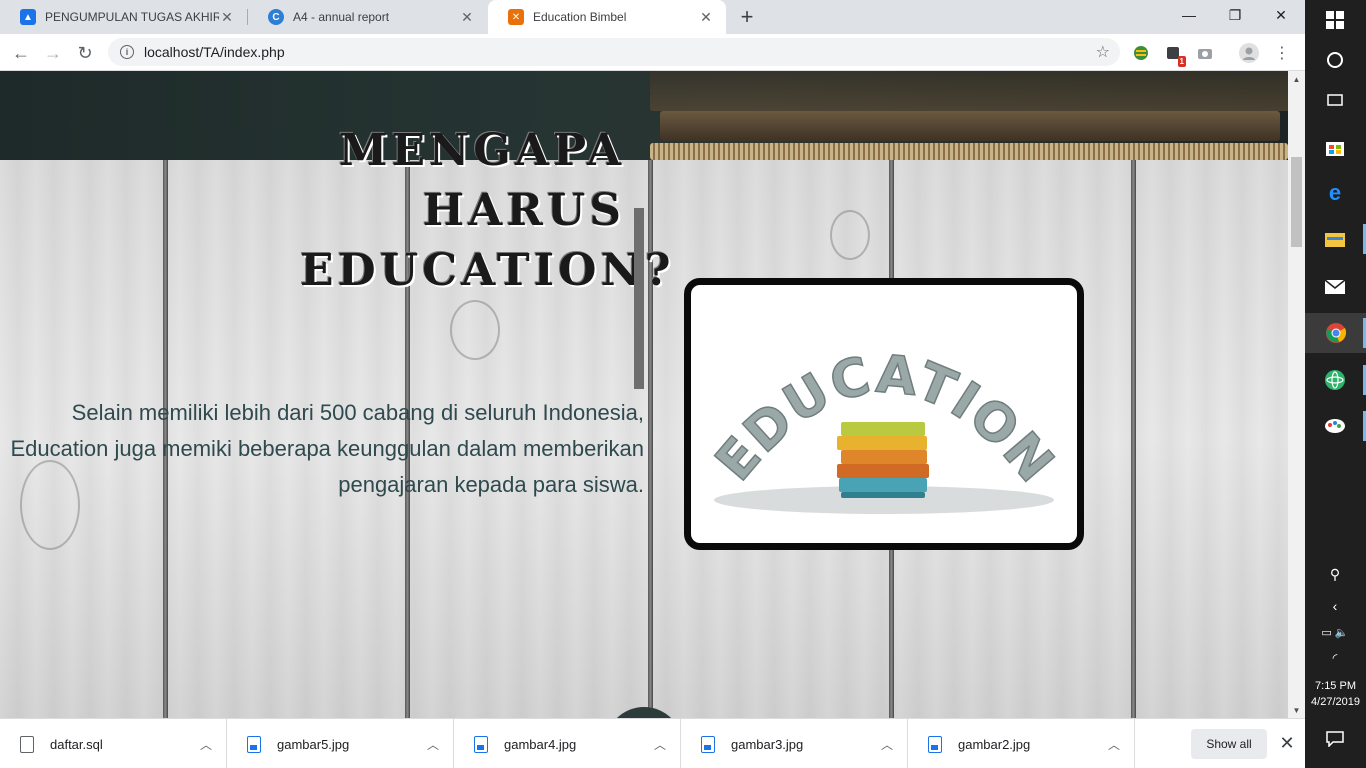  I want to click on browser-toolbar: ← → ↻ i localhost/TA/index.php ☆ 1 ⋮, so click(652, 52).